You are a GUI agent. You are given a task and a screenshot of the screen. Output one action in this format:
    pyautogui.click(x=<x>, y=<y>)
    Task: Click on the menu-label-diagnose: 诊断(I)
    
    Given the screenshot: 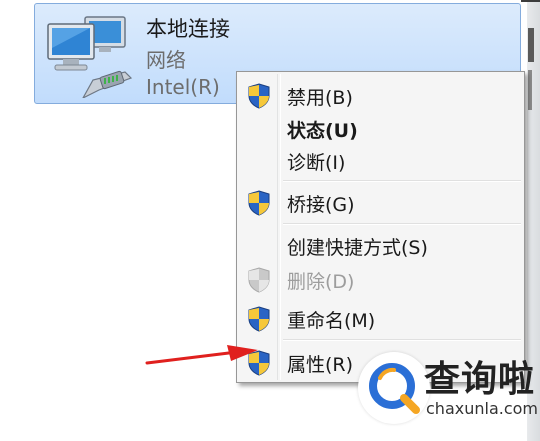 What is the action you would take?
    pyautogui.click(x=316, y=163)
    